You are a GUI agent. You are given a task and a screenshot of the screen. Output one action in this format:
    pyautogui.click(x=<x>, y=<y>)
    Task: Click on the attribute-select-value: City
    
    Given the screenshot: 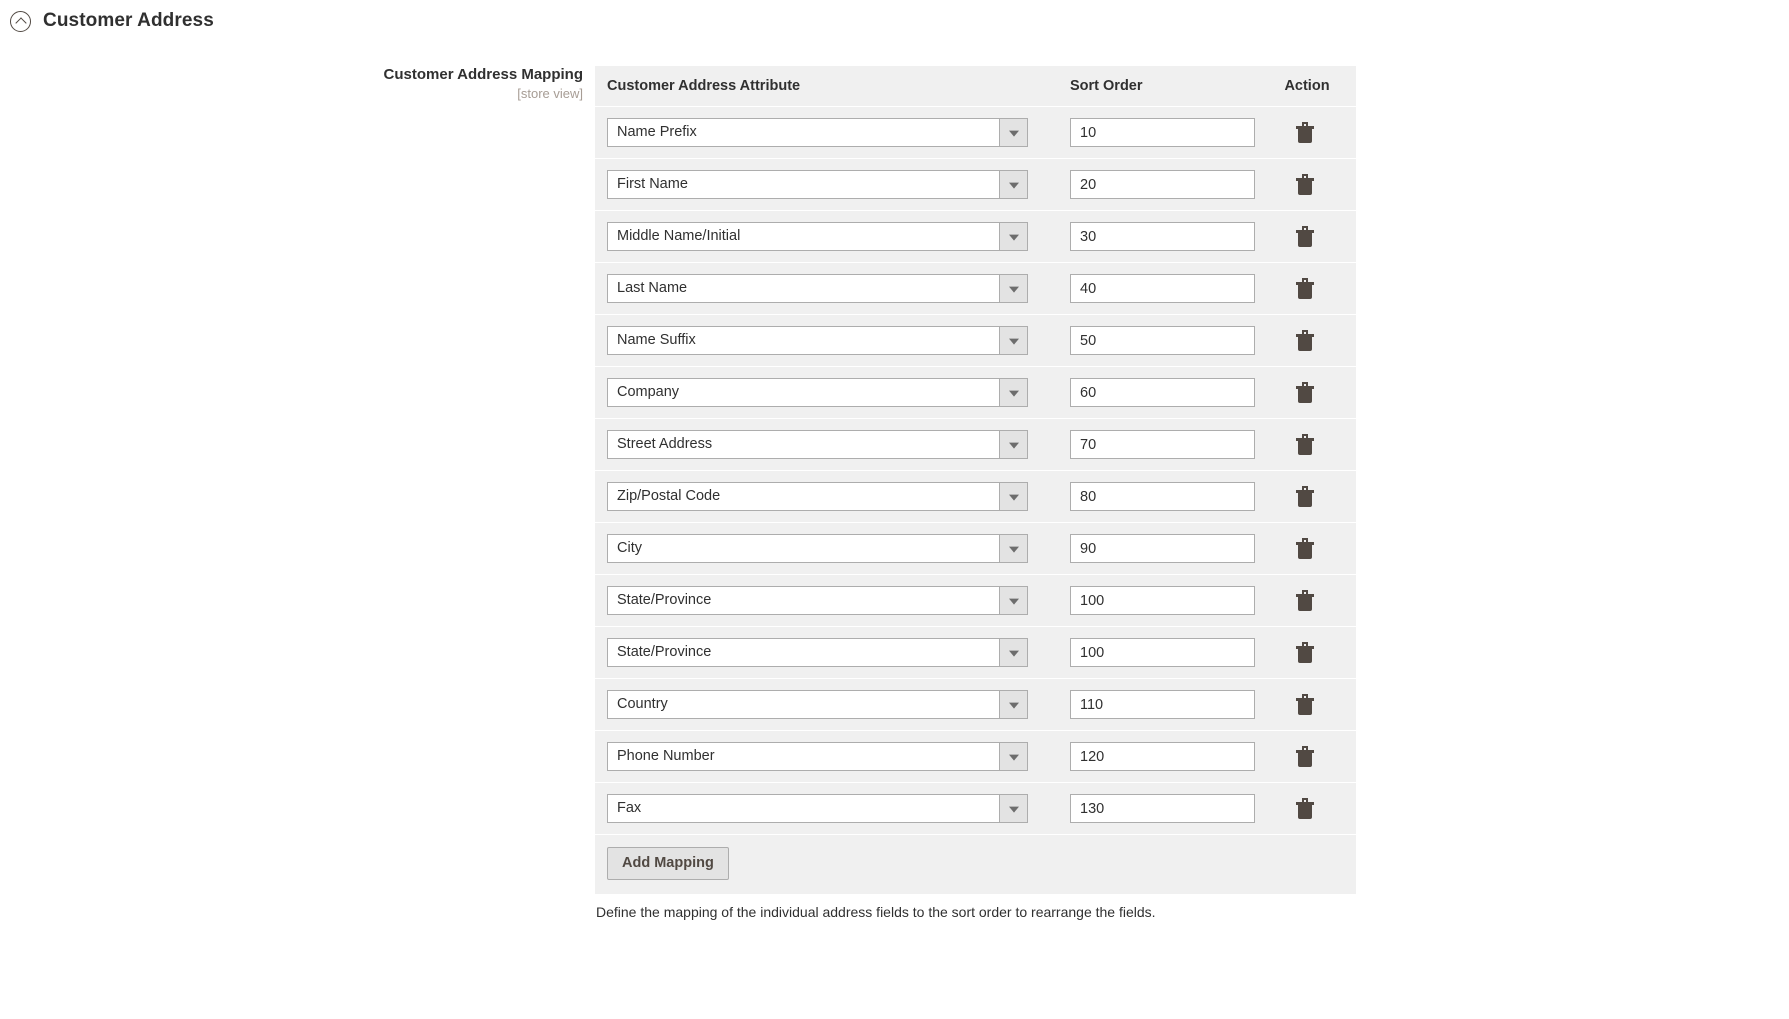 What is the action you would take?
    pyautogui.click(x=629, y=548)
    